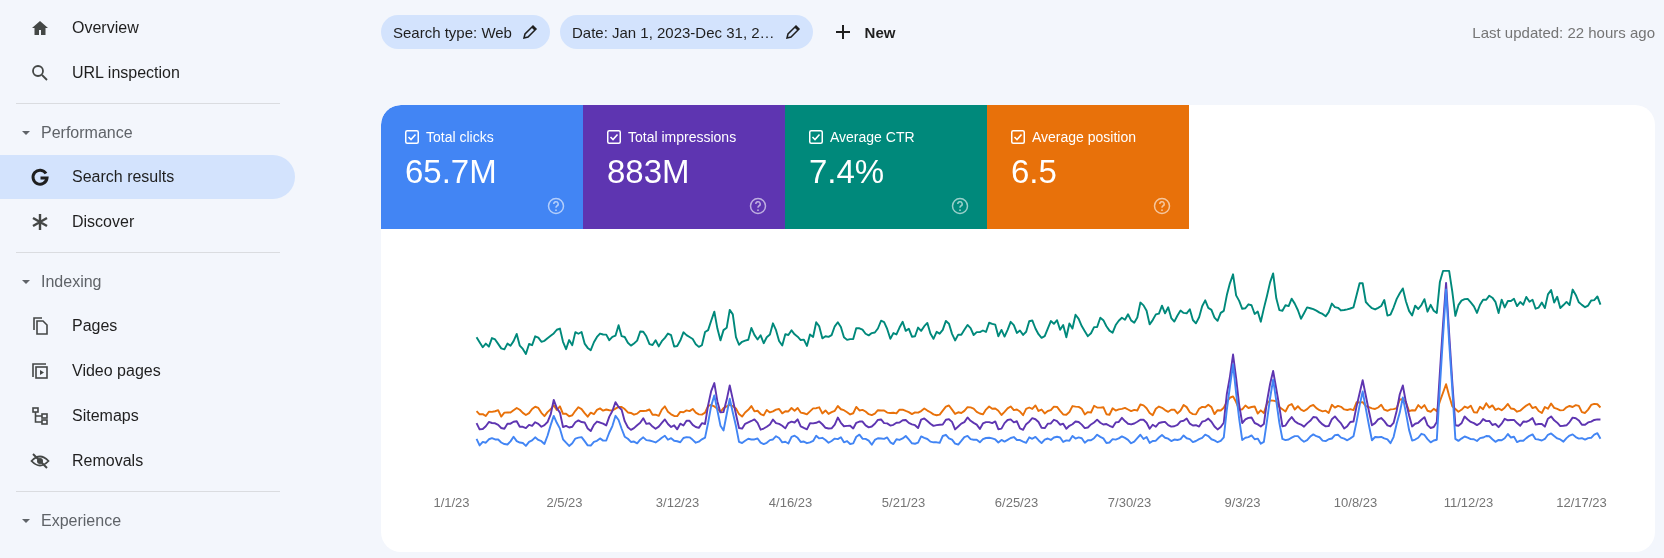 Image resolution: width=1664 pixels, height=558 pixels. I want to click on asterisk-icon, so click(40, 222).